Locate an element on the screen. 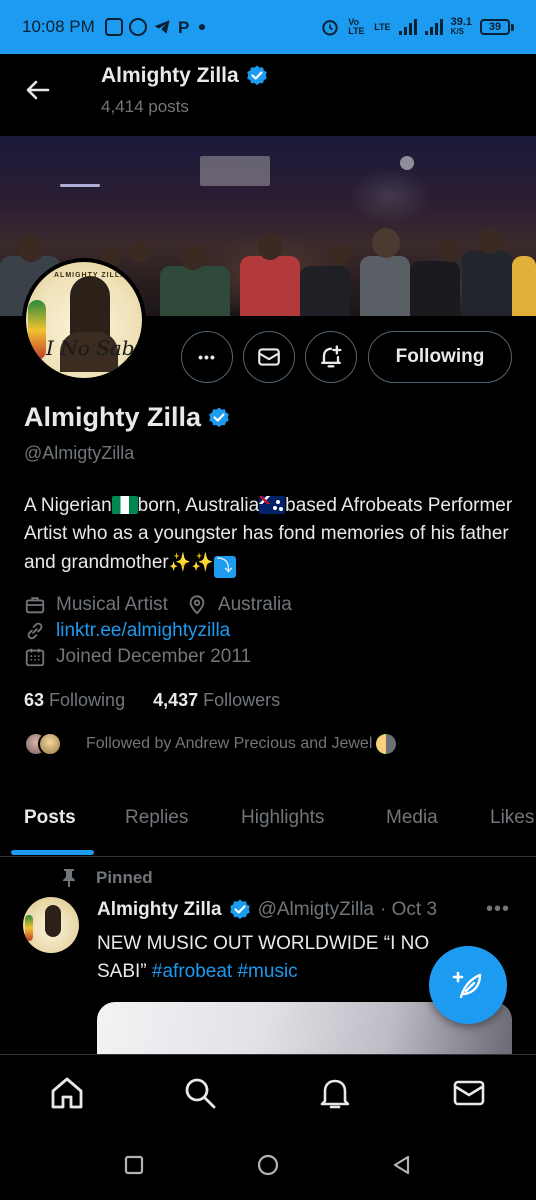 The height and width of the screenshot is (1200, 536). profile-header-bar: Almighty Zilla 4,414 posts is located at coordinates (268, 95).